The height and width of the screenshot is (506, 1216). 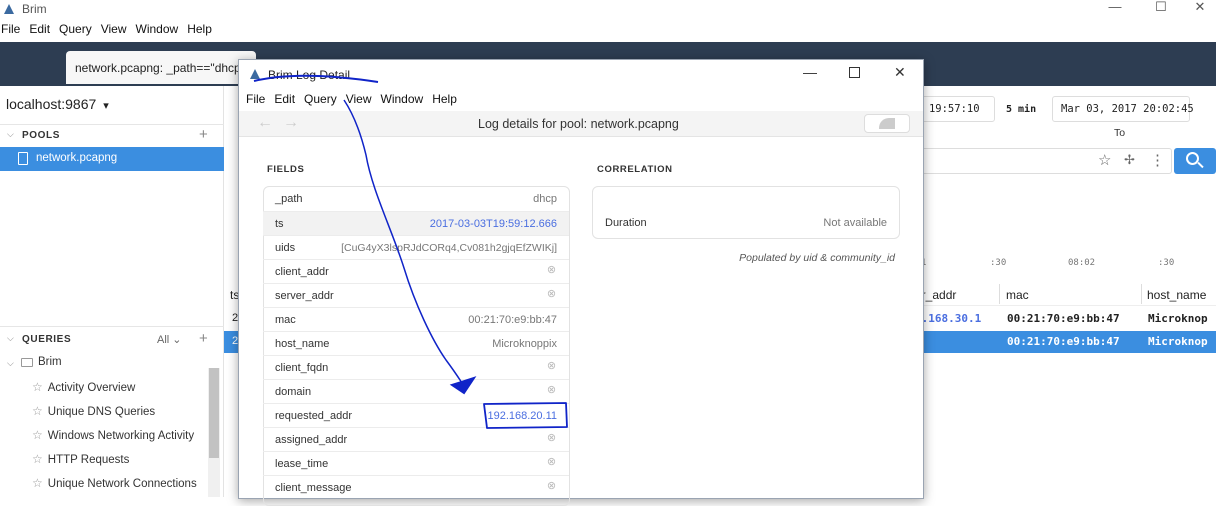 I want to click on title-underline-annotation, so click(x=316, y=78).